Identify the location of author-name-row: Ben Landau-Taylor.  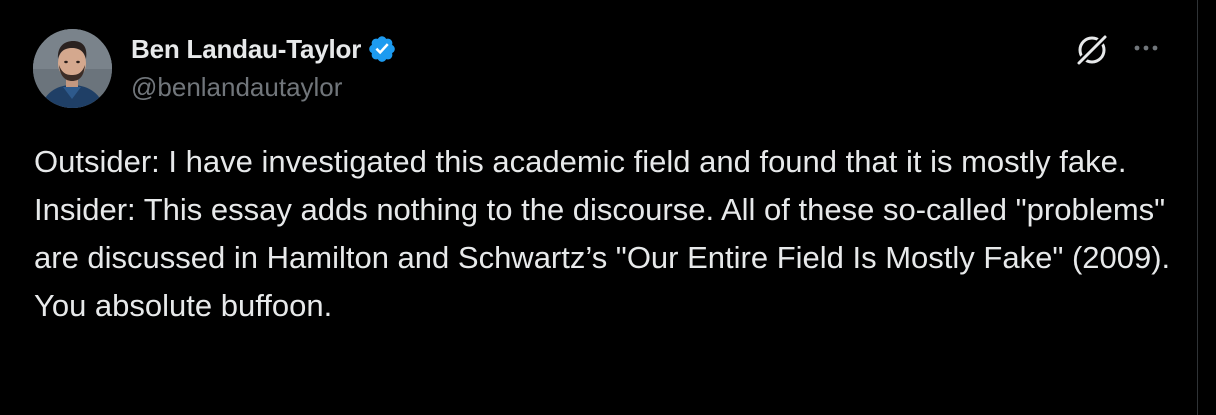
(264, 49).